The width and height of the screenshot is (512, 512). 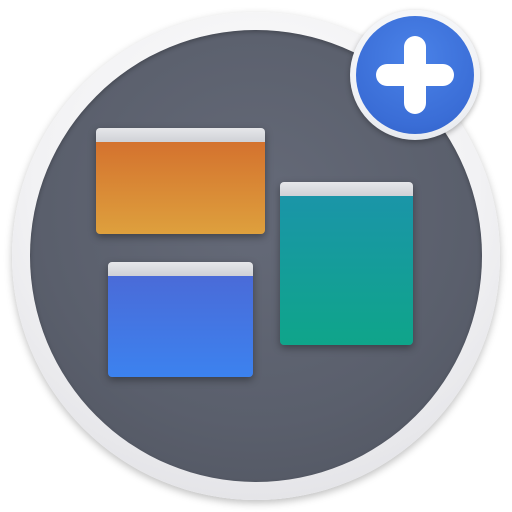 I want to click on window-teal-icon, so click(x=346, y=263).